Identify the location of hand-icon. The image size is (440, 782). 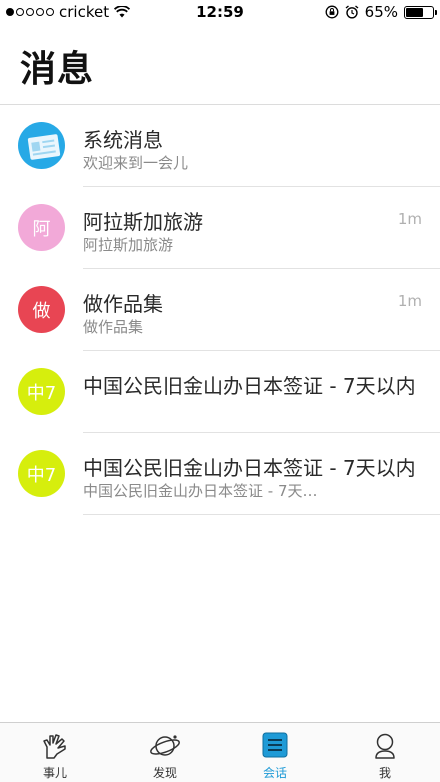
(54, 746).